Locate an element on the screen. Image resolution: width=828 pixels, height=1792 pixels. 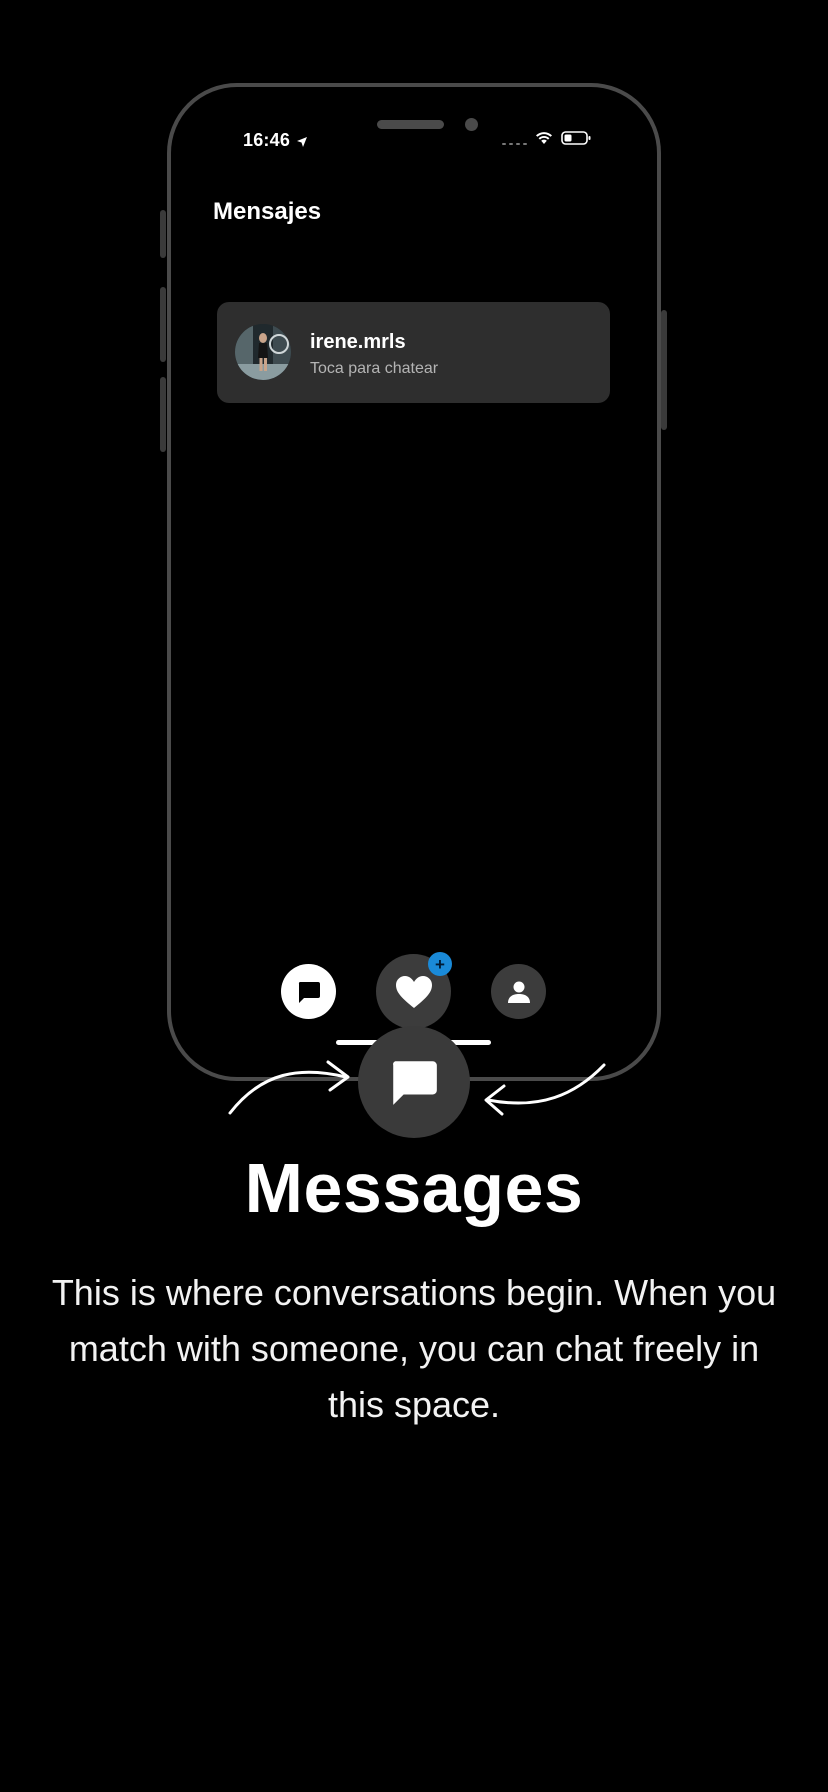
arrow-left-icon is located at coordinates (289, 1087).